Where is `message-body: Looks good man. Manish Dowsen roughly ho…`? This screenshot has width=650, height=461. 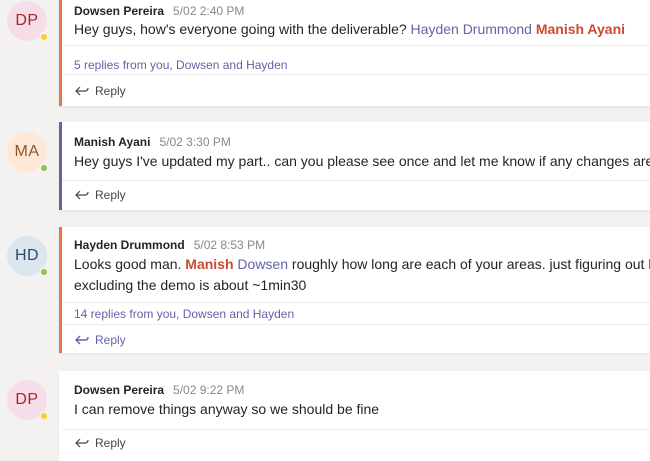
message-body: Looks good man. Manish Dowsen roughly ho… is located at coordinates (362, 264).